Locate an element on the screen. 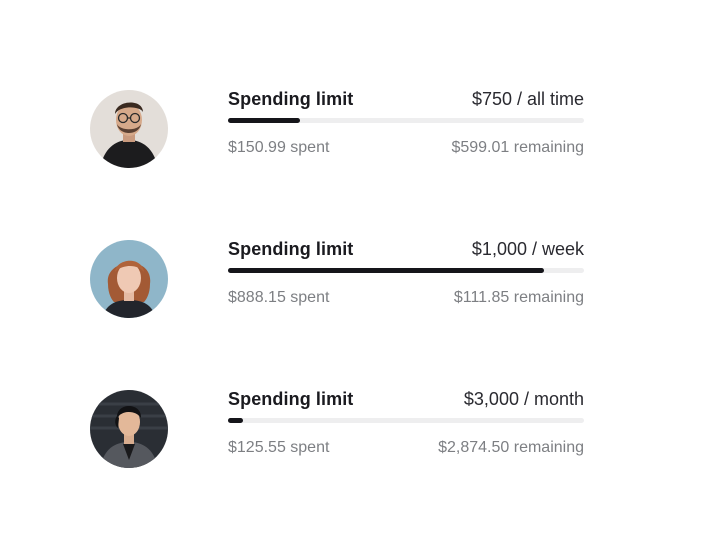  person-man-glasses-avatar is located at coordinates (129, 129).